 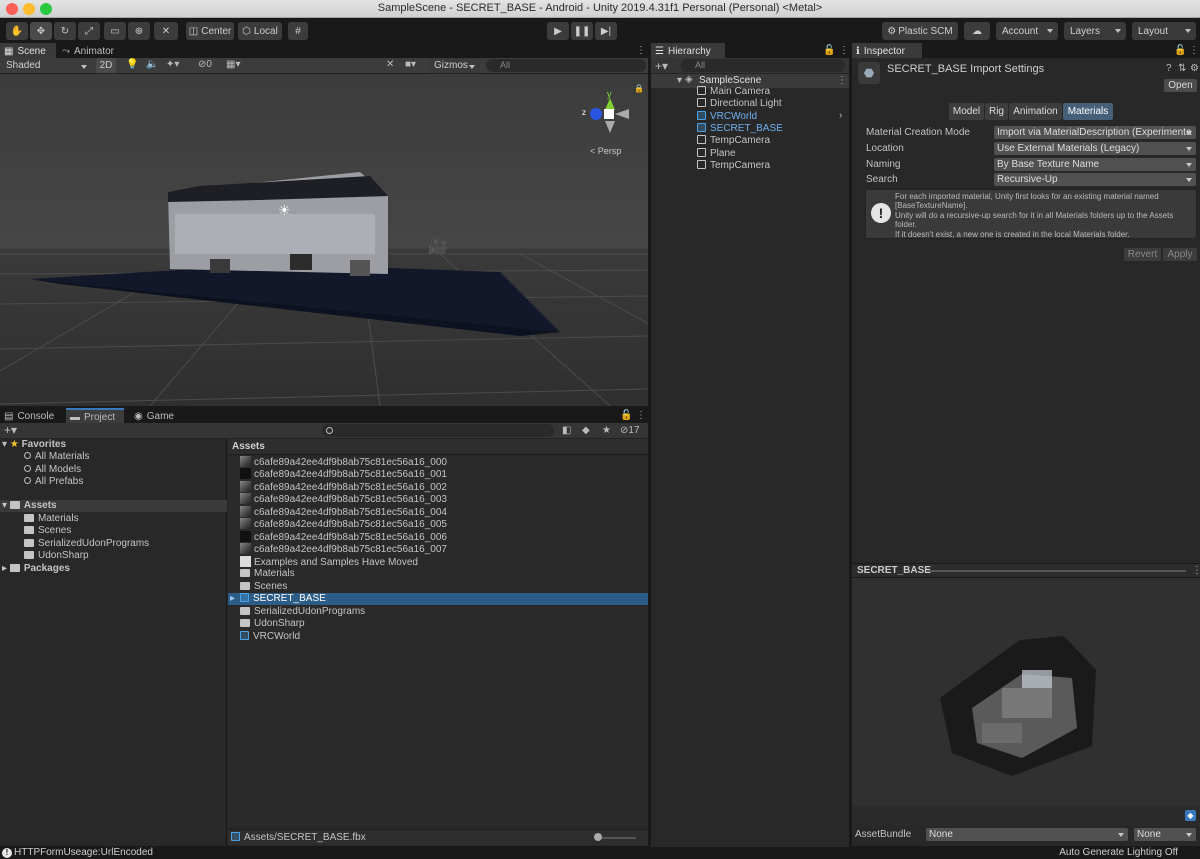 I want to click on preview-menu-icon: ⋮, so click(x=1196, y=570).